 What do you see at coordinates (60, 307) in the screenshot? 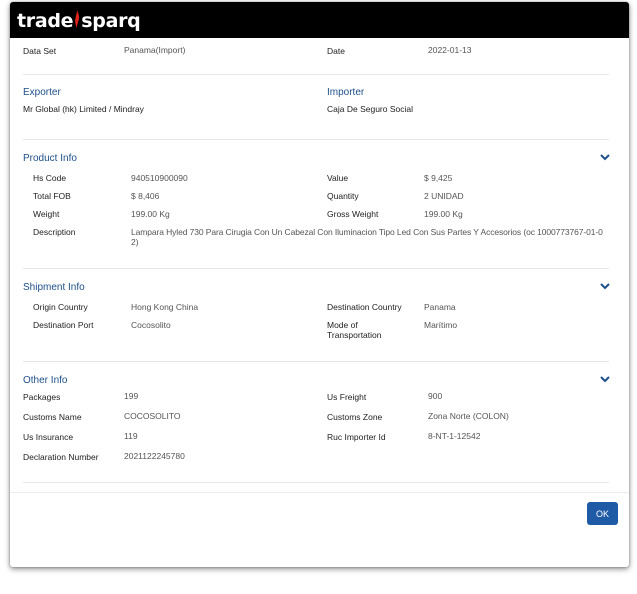
I see `origin-country-label: Origin Country` at bounding box center [60, 307].